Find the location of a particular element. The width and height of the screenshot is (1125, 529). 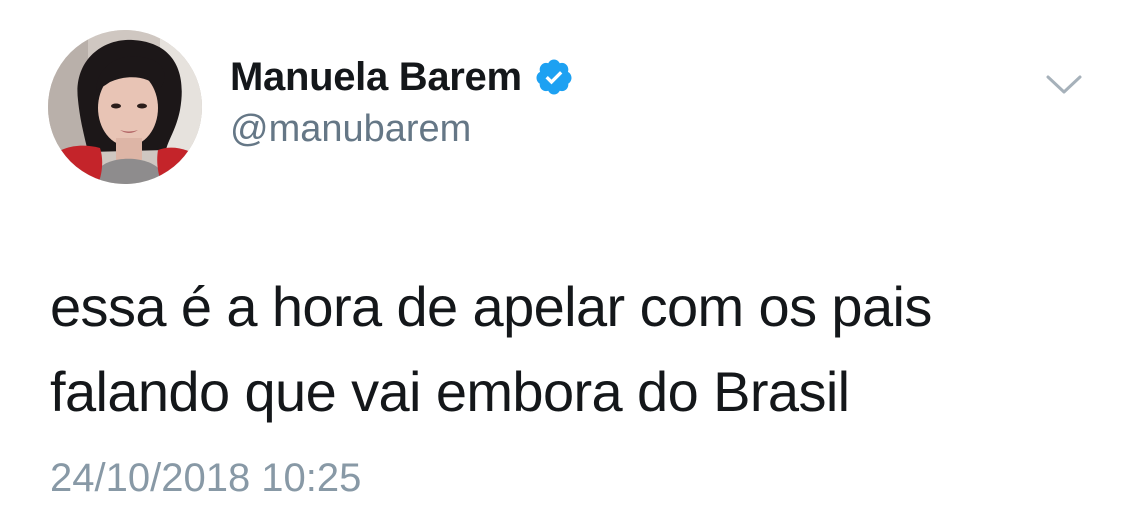

tweet-text-line: essa é a hora de apelar com os pais is located at coordinates (491, 306).